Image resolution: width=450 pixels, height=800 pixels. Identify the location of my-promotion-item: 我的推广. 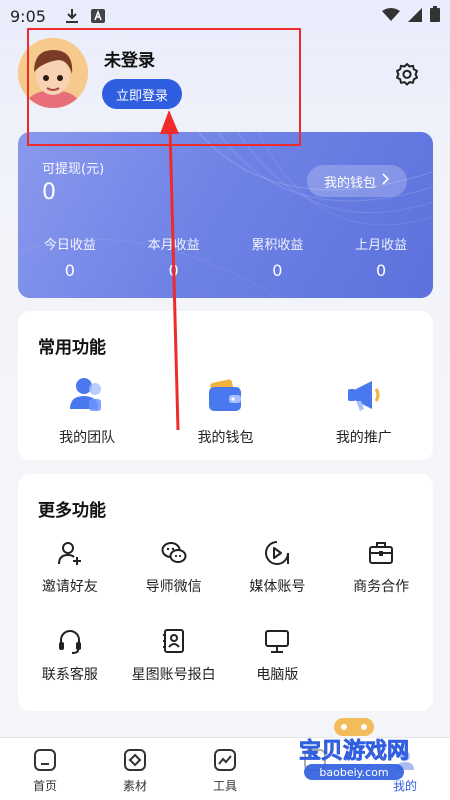
(364, 411).